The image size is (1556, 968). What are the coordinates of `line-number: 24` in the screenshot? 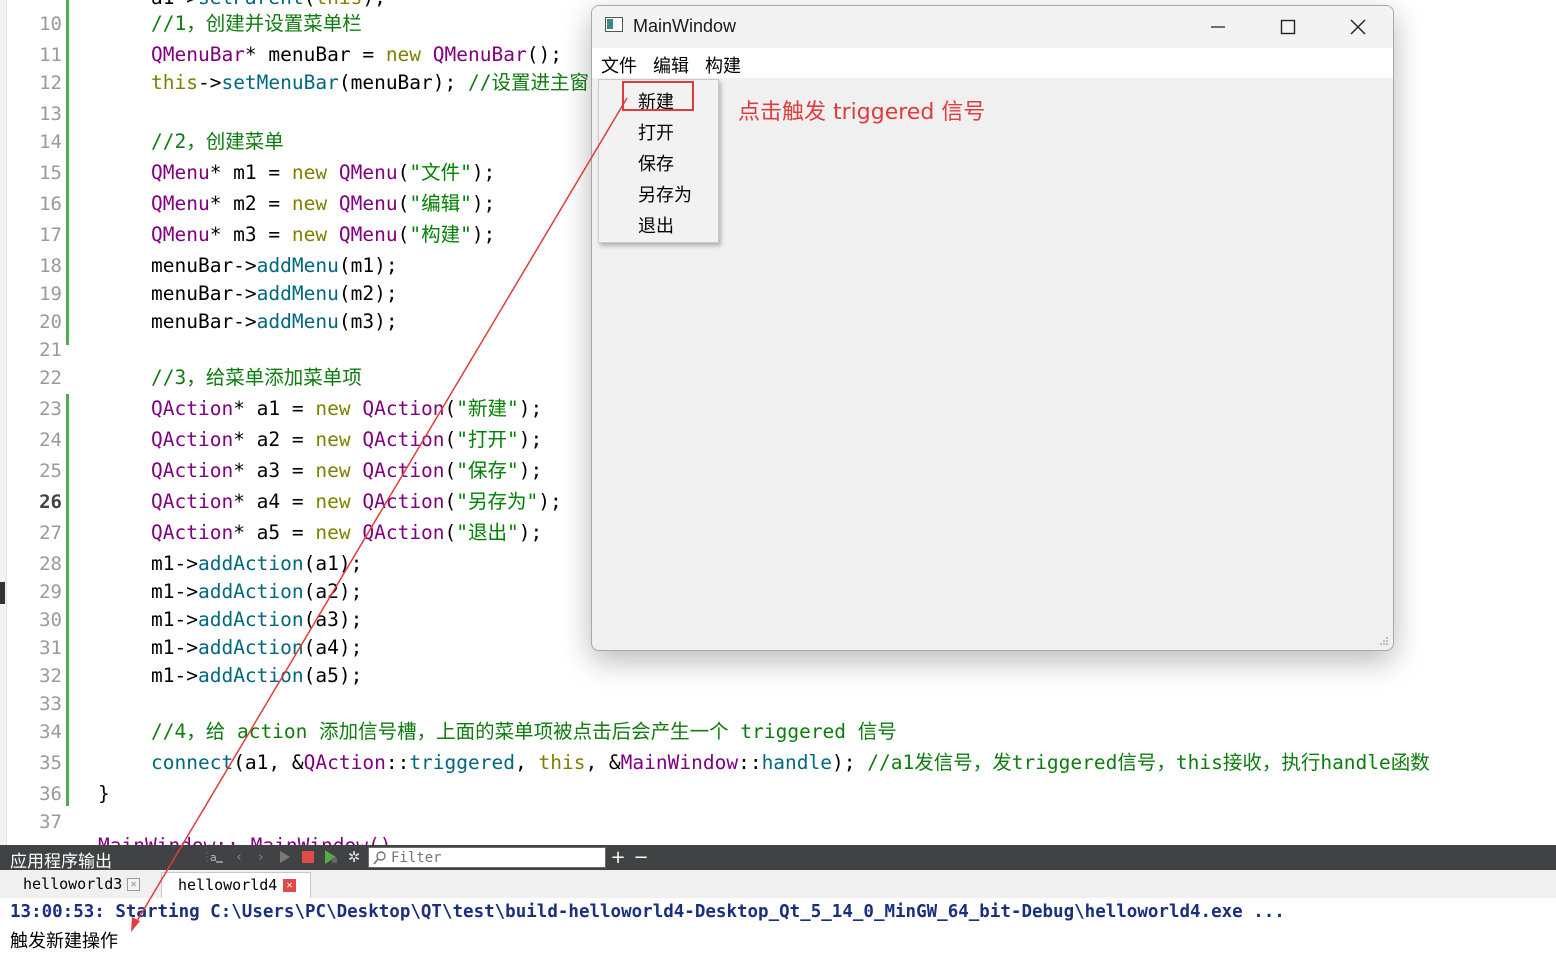 It's located at (50, 440).